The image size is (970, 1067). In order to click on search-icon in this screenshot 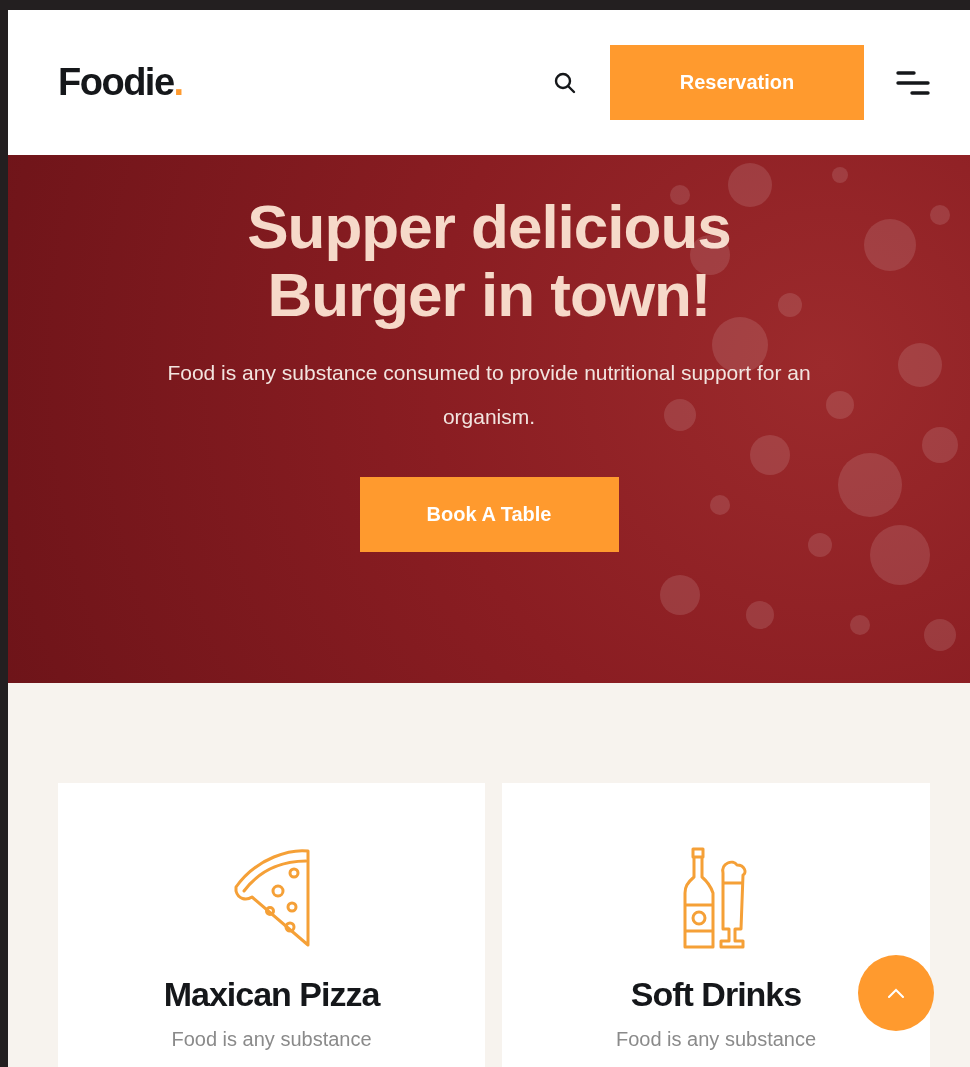, I will do `click(565, 82)`.